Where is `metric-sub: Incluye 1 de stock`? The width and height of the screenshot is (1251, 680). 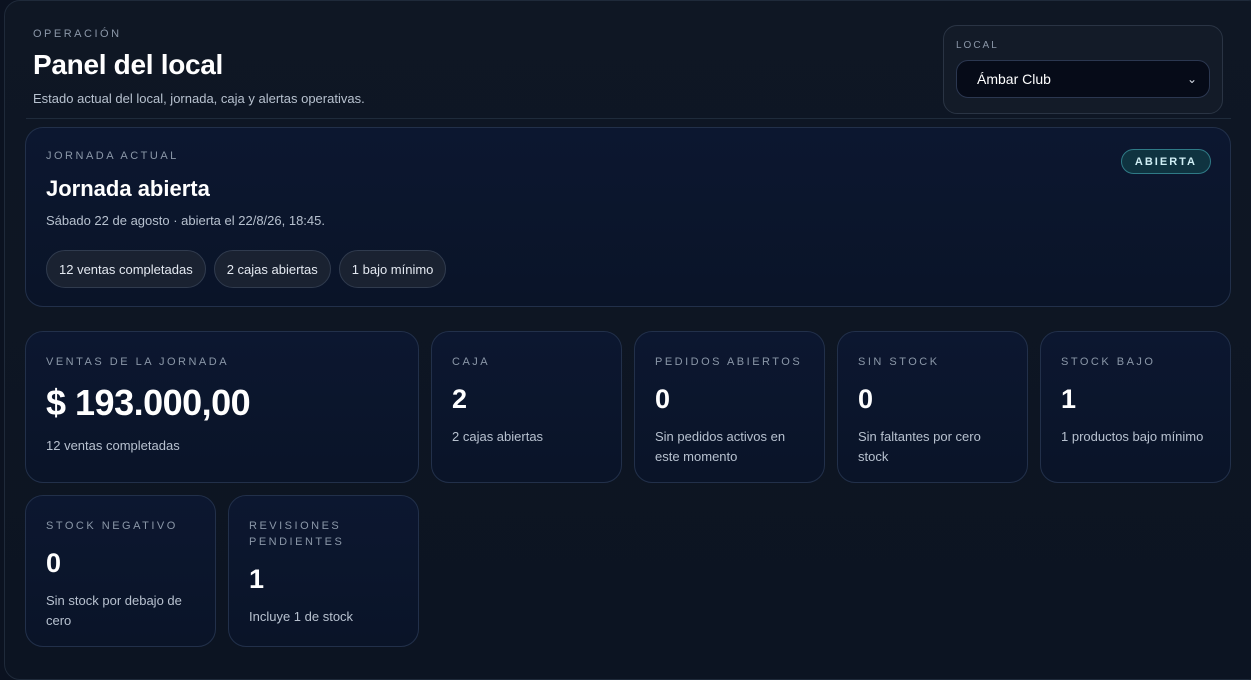
metric-sub: Incluye 1 de stock is located at coordinates (301, 616).